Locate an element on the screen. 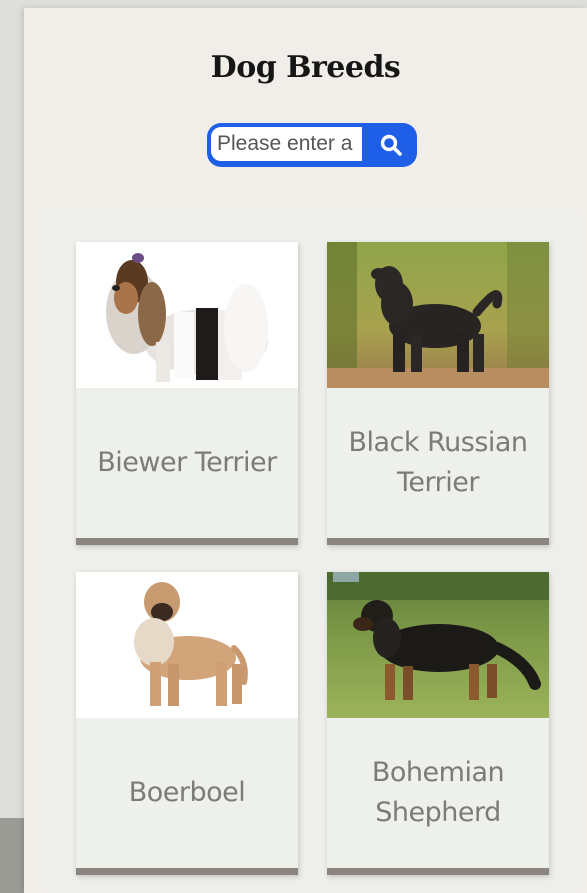  breed-card-boerboel: Boerboel is located at coordinates (187, 723).